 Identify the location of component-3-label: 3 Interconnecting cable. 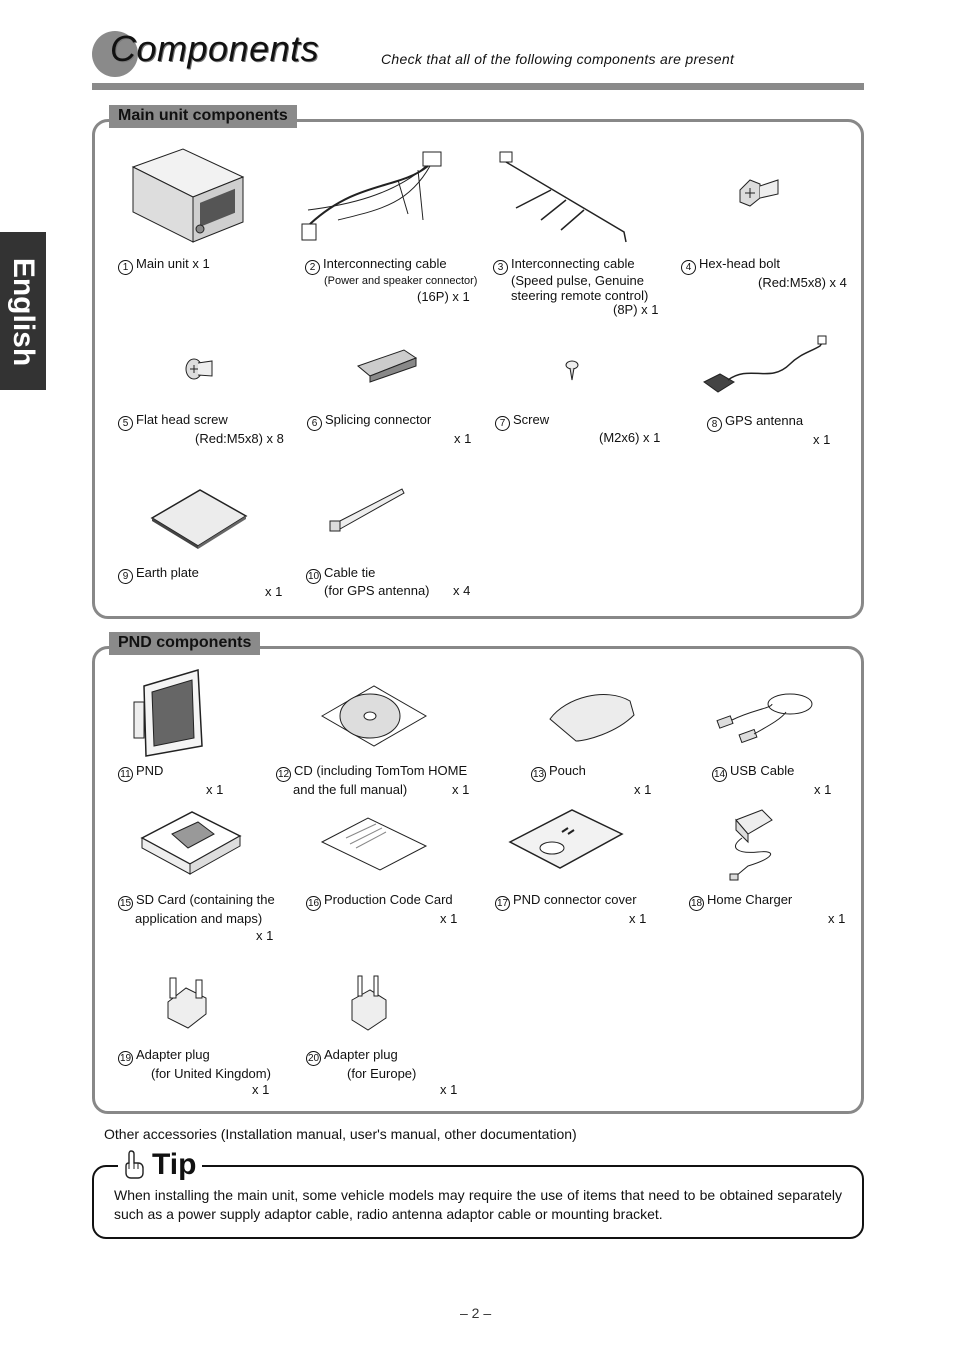
(564, 264).